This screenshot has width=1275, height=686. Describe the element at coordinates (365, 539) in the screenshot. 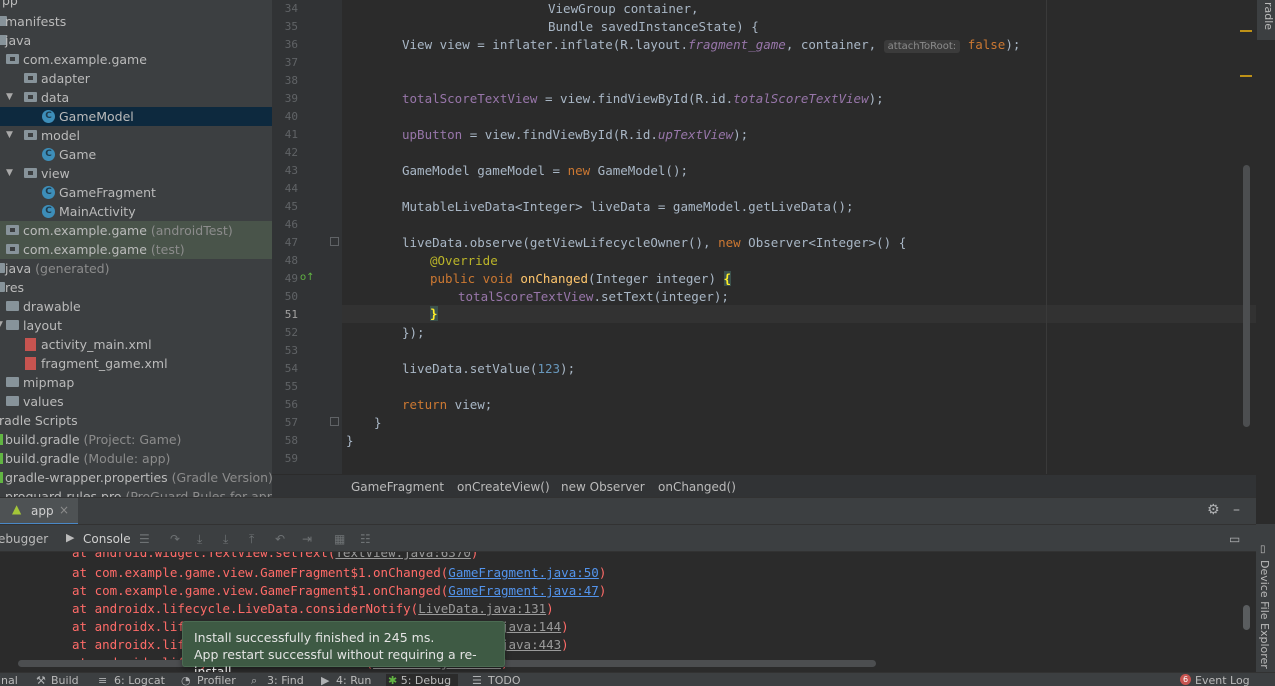

I see `trace-icon: ☷` at that location.